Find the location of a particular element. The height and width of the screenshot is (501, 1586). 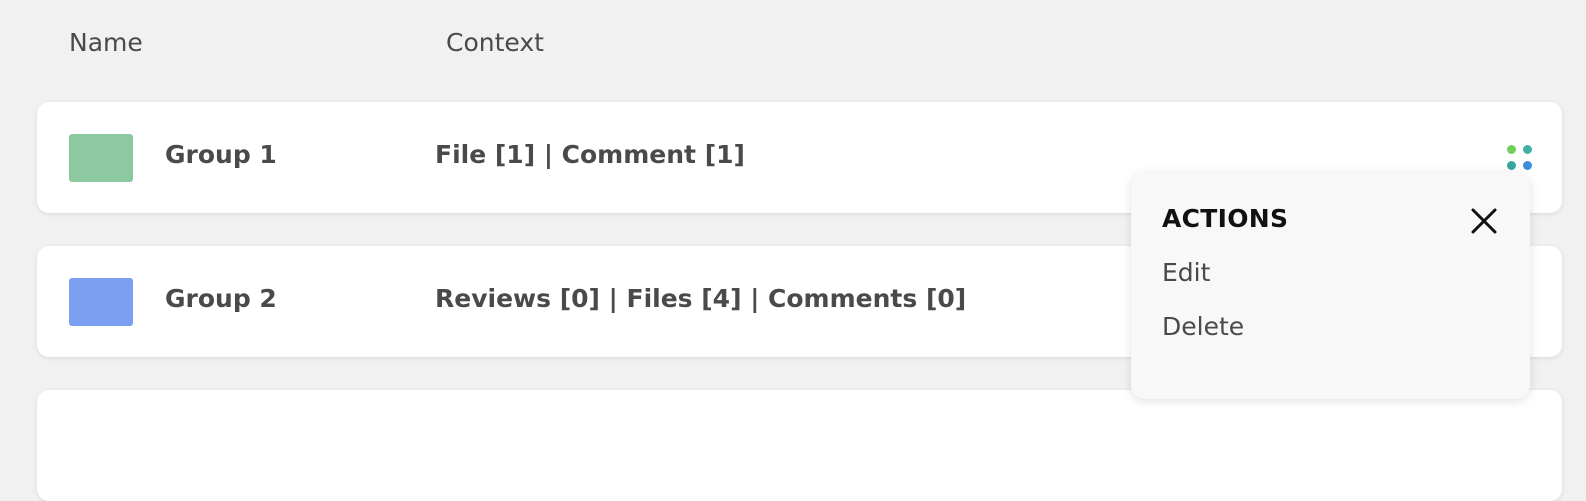

group-name: Group 1 is located at coordinates (221, 154).